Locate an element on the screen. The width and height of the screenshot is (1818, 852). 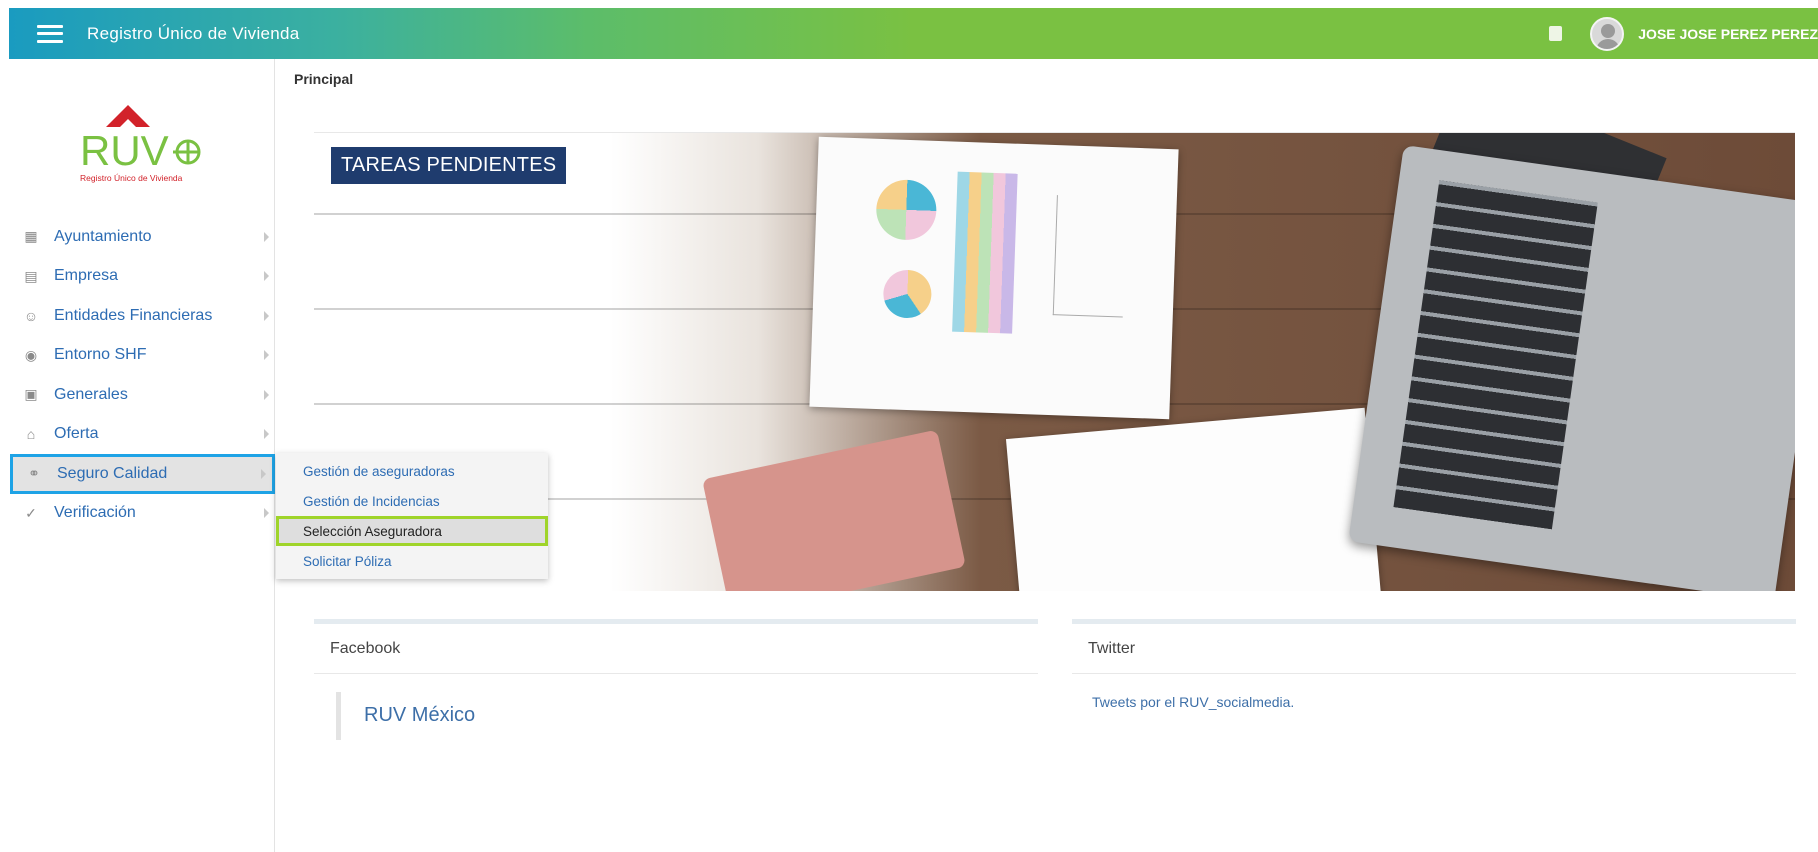
keyboard-image is located at coordinates (1495, 355).